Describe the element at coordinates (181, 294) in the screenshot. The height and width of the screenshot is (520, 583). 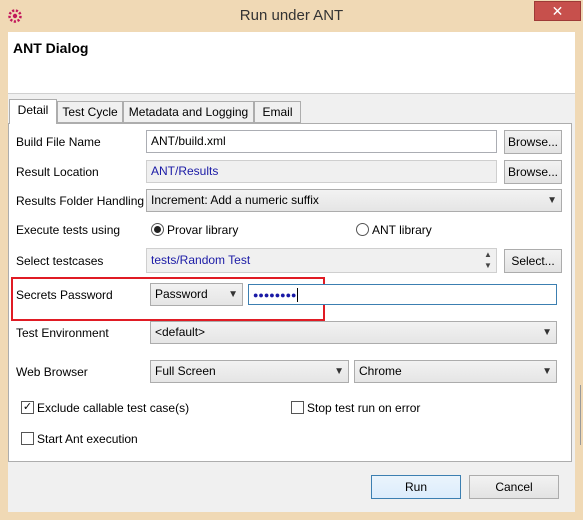
I see `secrets-mode-value: Password` at that location.